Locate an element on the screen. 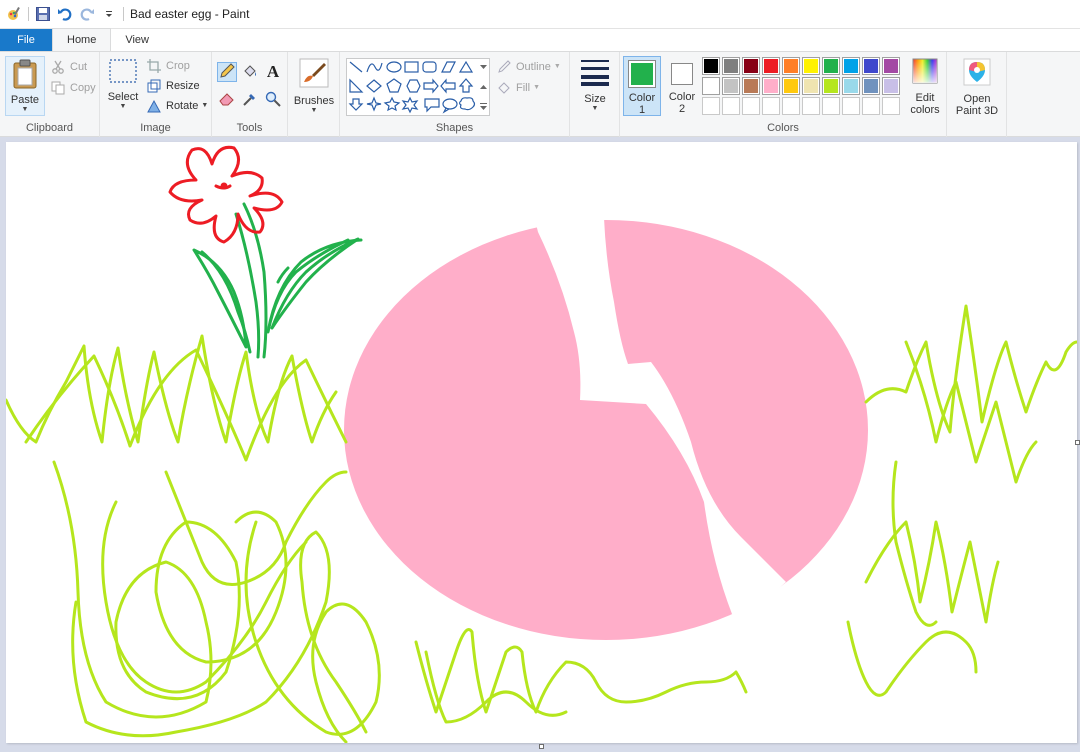 Image resolution: width=1080 pixels, height=752 pixels. eraser-tool is located at coordinates (227, 100).